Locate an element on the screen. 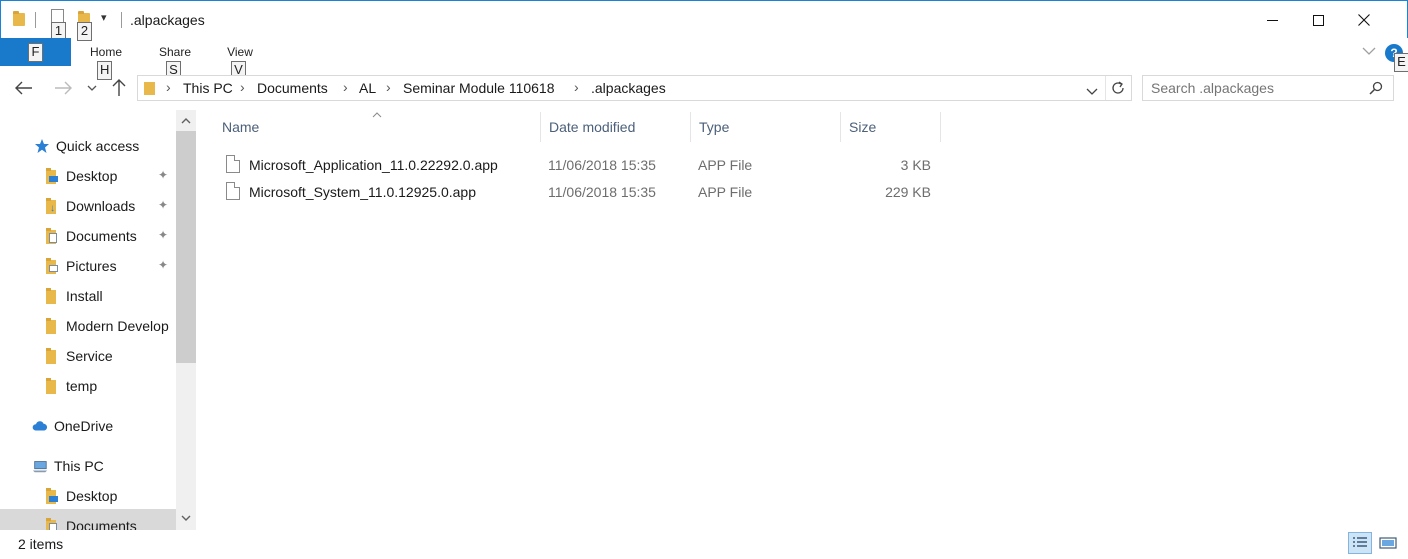 The height and width of the screenshot is (559, 1408). chevron-down-icon is located at coordinates (92, 88).